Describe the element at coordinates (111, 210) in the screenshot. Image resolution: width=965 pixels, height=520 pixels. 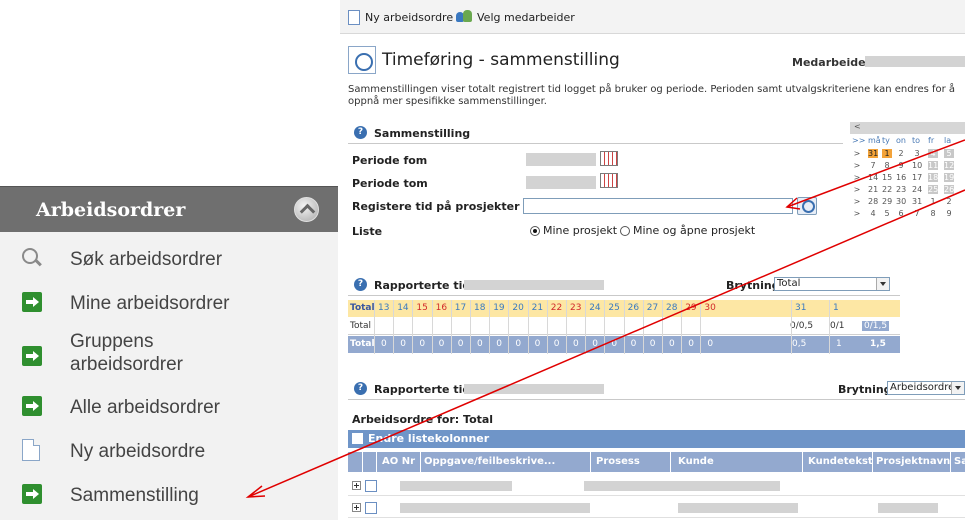
I see `sidebar-title: Arbeidsordrer` at that location.